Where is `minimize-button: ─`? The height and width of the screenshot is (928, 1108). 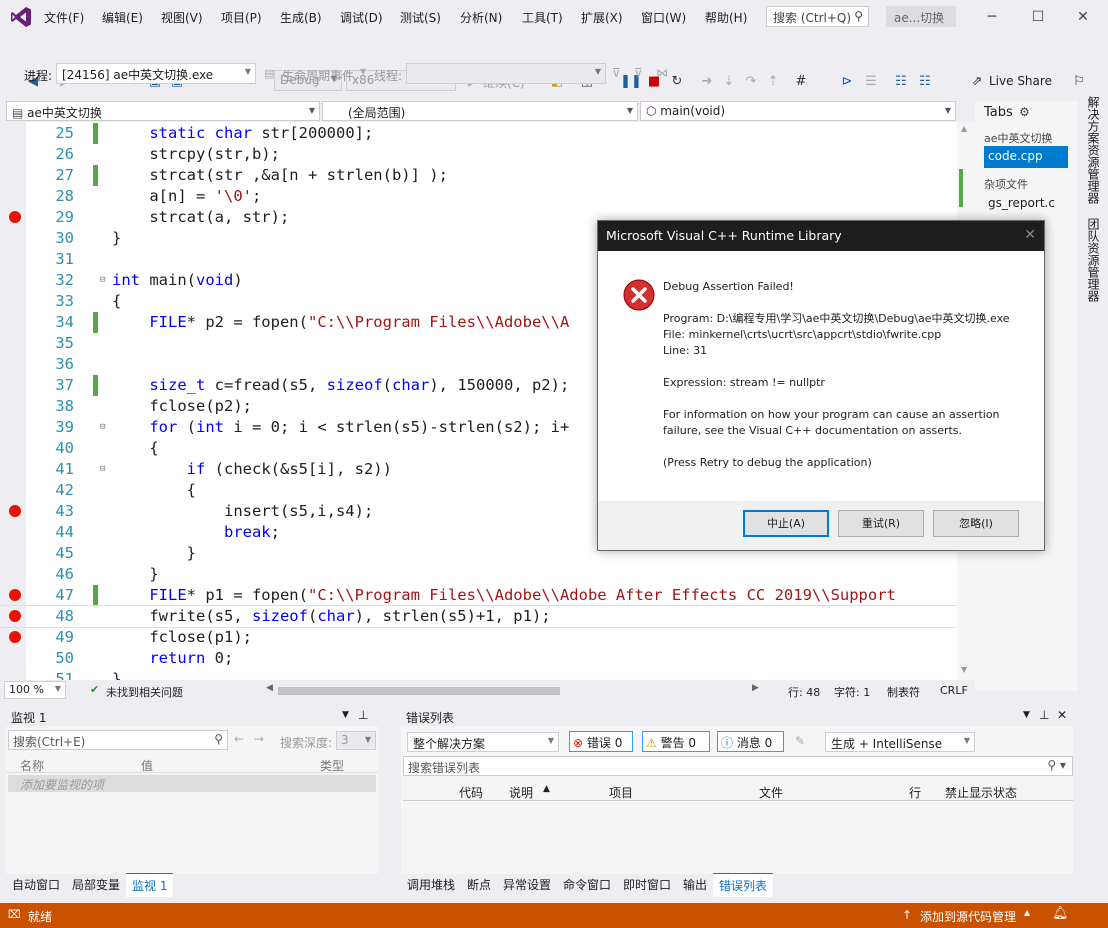
minimize-button: ─ is located at coordinates (992, 17).